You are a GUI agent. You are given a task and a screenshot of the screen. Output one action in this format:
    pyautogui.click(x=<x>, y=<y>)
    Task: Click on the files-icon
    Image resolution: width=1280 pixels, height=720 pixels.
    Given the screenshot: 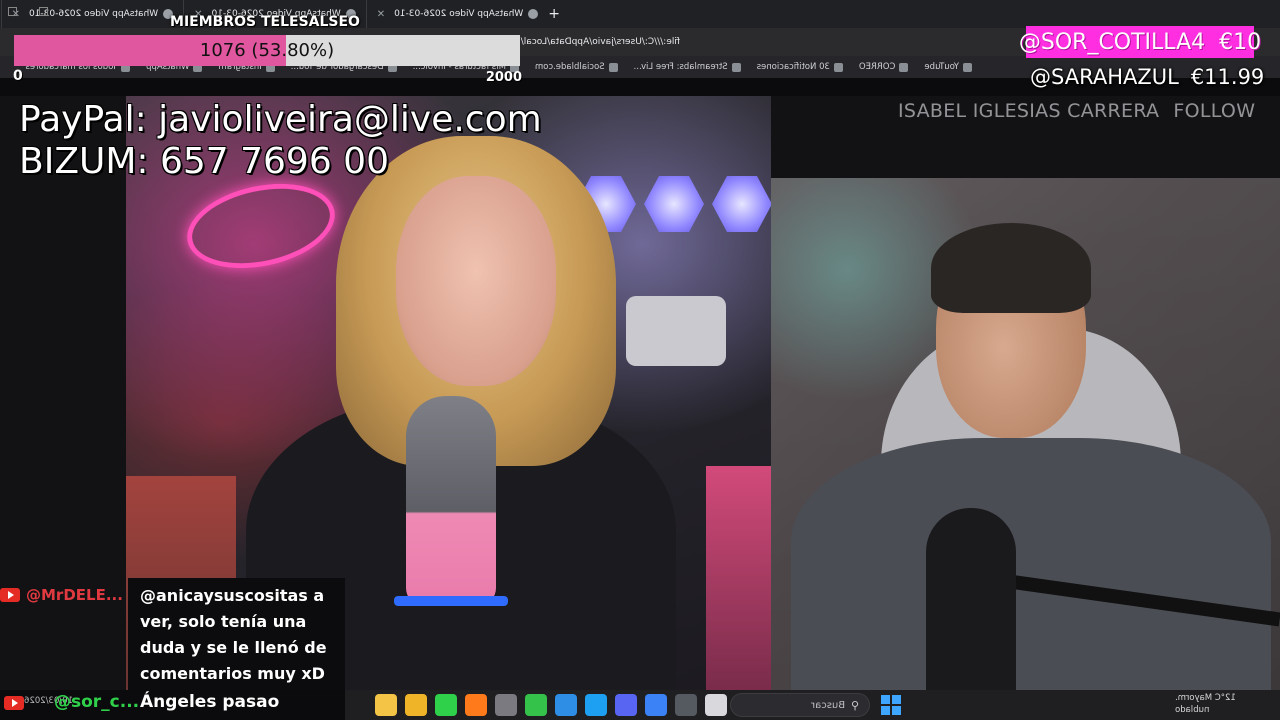 What is the action you would take?
    pyautogui.click(x=416, y=705)
    